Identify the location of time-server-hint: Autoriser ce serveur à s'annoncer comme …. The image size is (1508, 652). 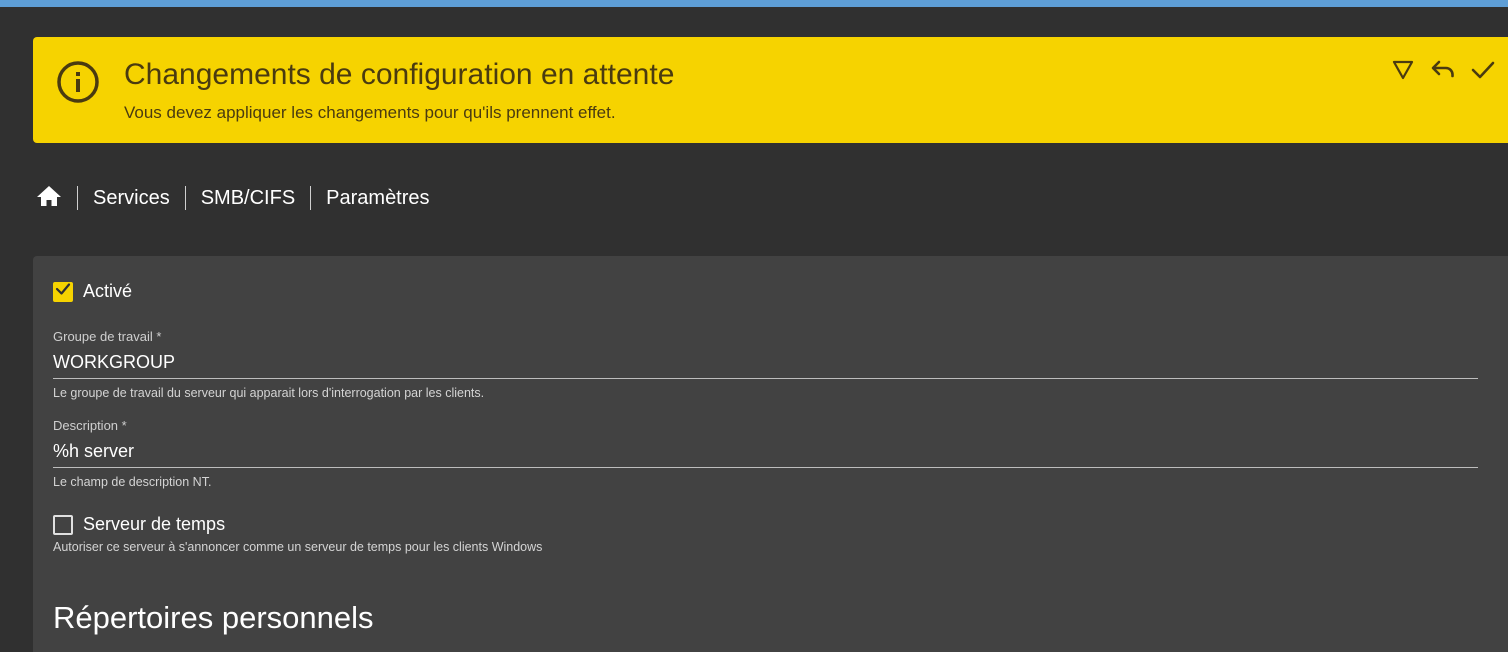
(298, 547).